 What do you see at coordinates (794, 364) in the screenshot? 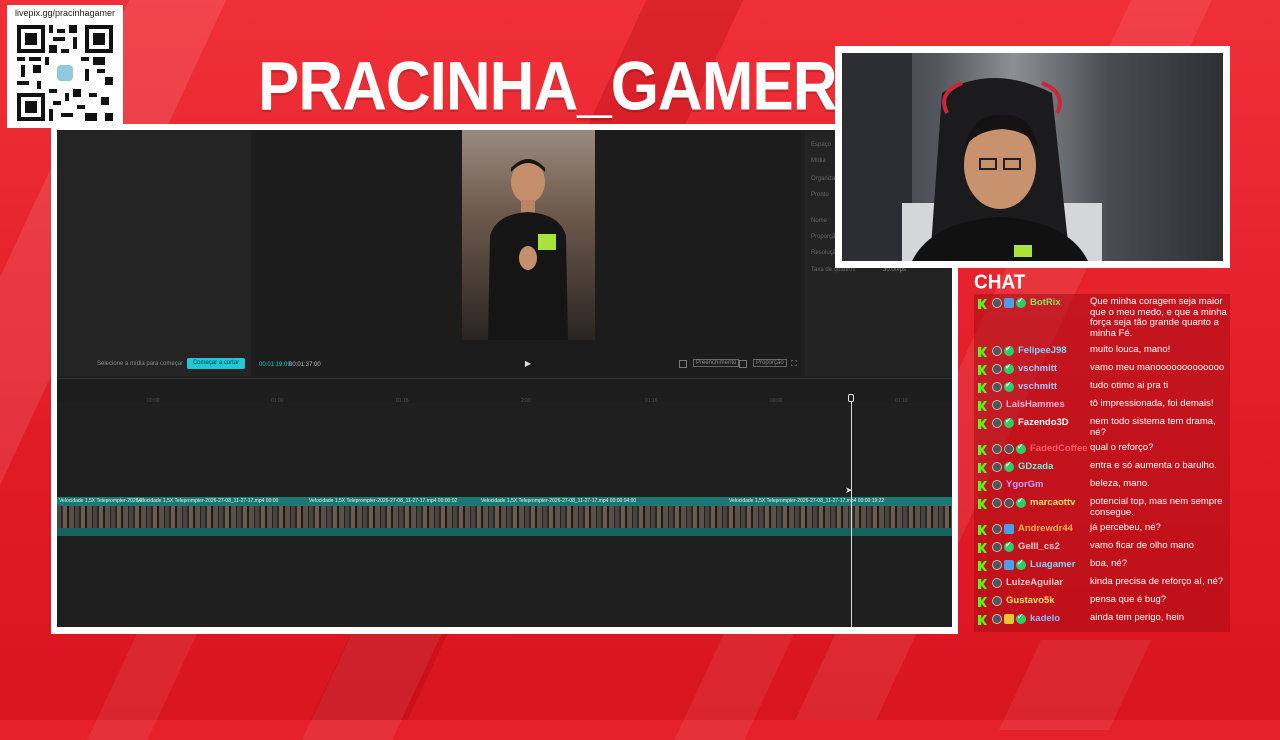
I see `fullscreen-icon: ⛶` at bounding box center [794, 364].